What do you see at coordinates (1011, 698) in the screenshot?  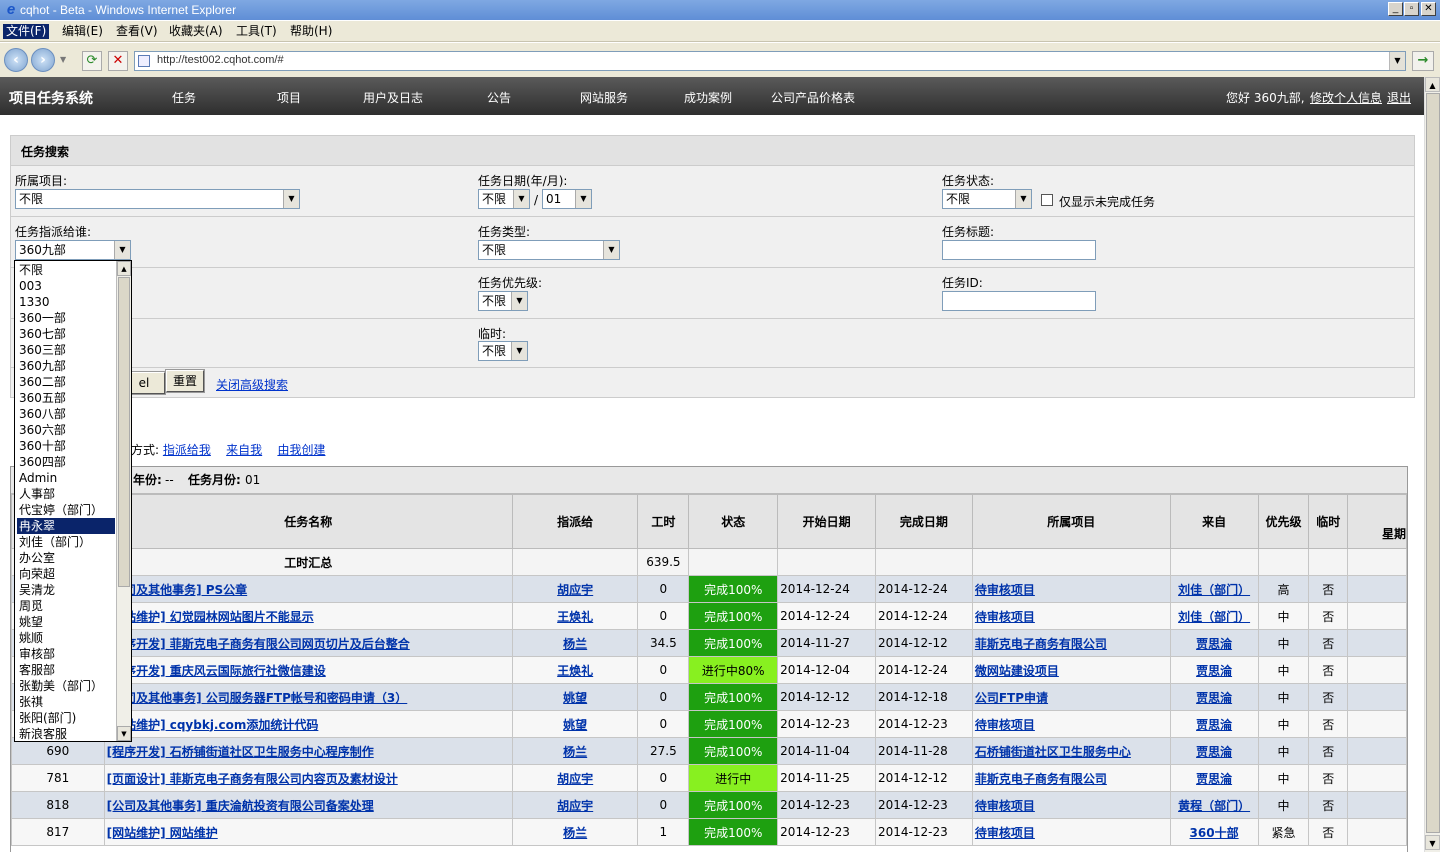 I see `task-project-link: 公司FTP申请` at bounding box center [1011, 698].